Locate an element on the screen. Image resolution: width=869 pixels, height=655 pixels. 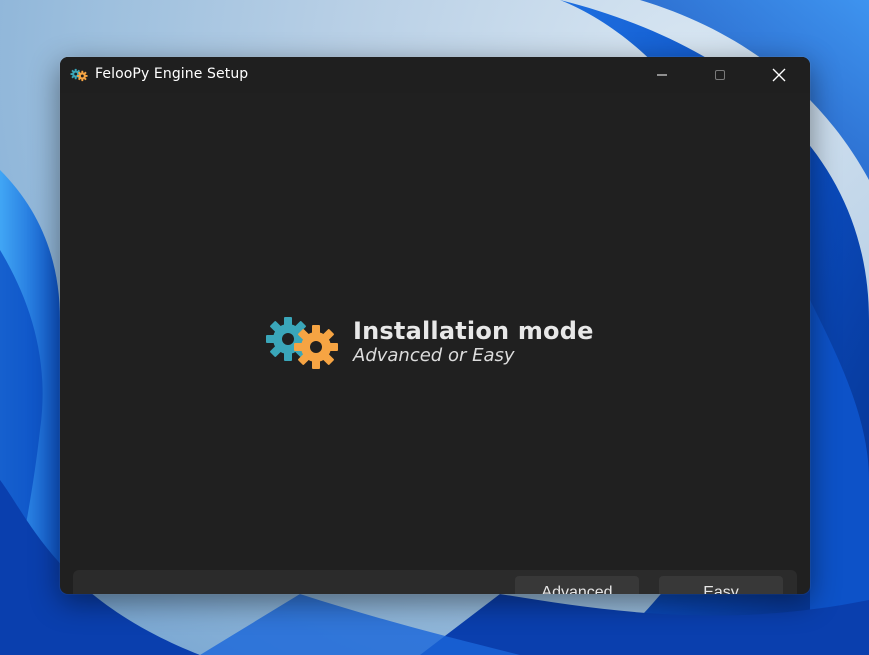
title-bar: FelooPy Engine Setup is located at coordinates (435, 75).